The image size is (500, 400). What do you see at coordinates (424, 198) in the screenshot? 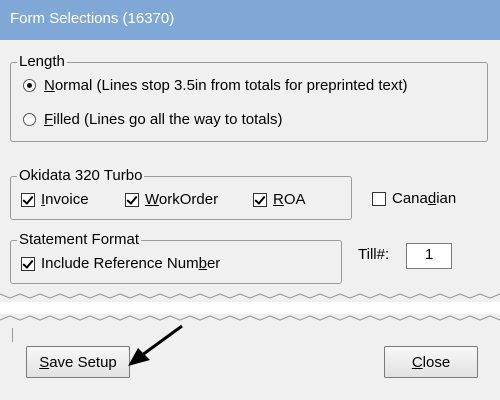
I see `canadian-label: Canadian` at bounding box center [424, 198].